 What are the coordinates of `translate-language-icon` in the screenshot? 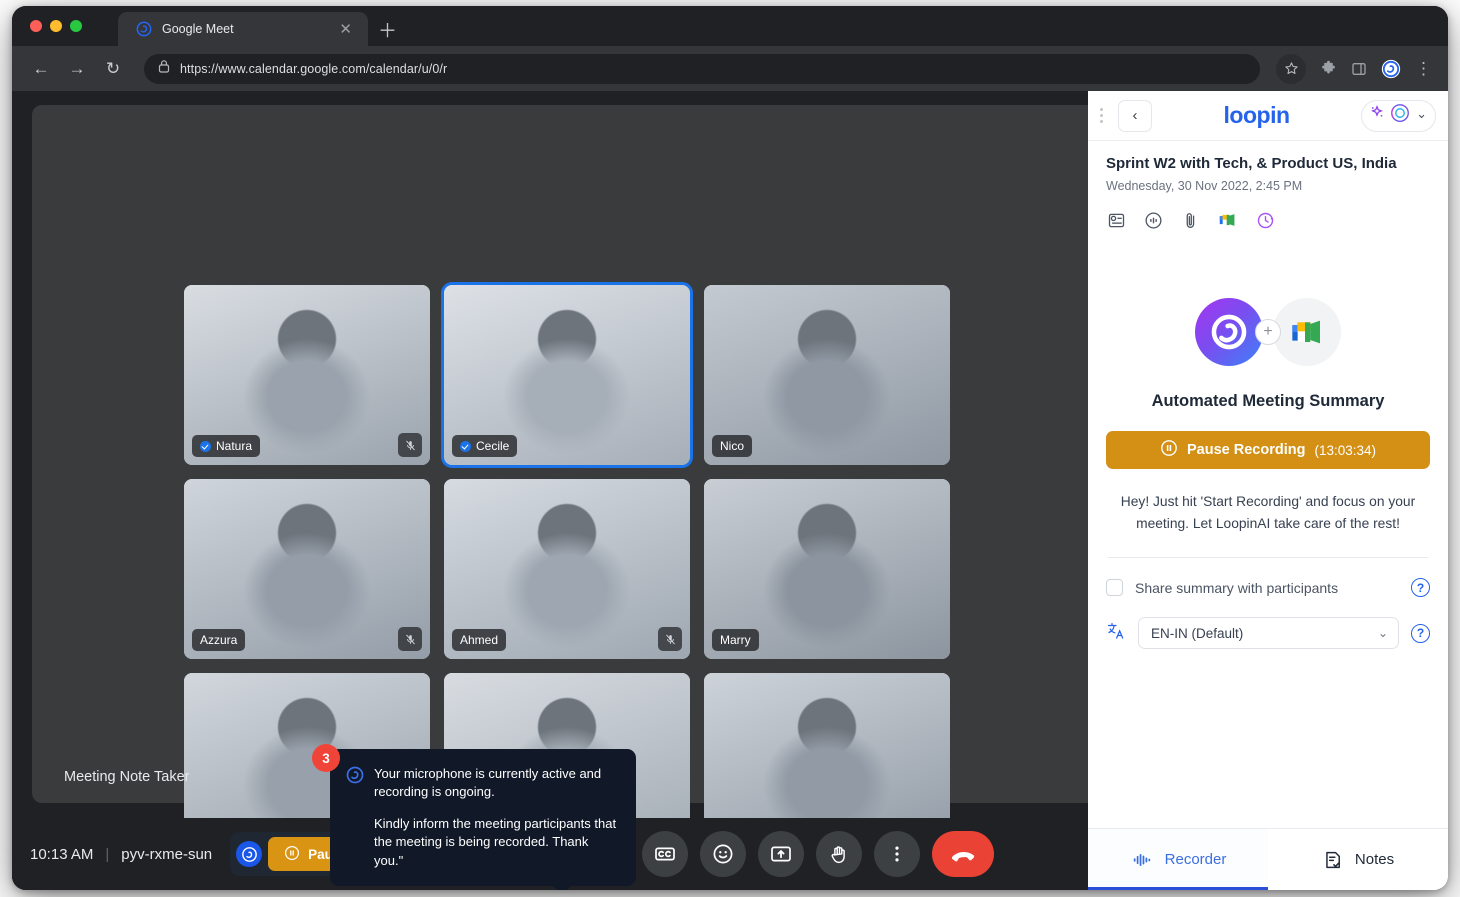 It's located at (1116, 633).